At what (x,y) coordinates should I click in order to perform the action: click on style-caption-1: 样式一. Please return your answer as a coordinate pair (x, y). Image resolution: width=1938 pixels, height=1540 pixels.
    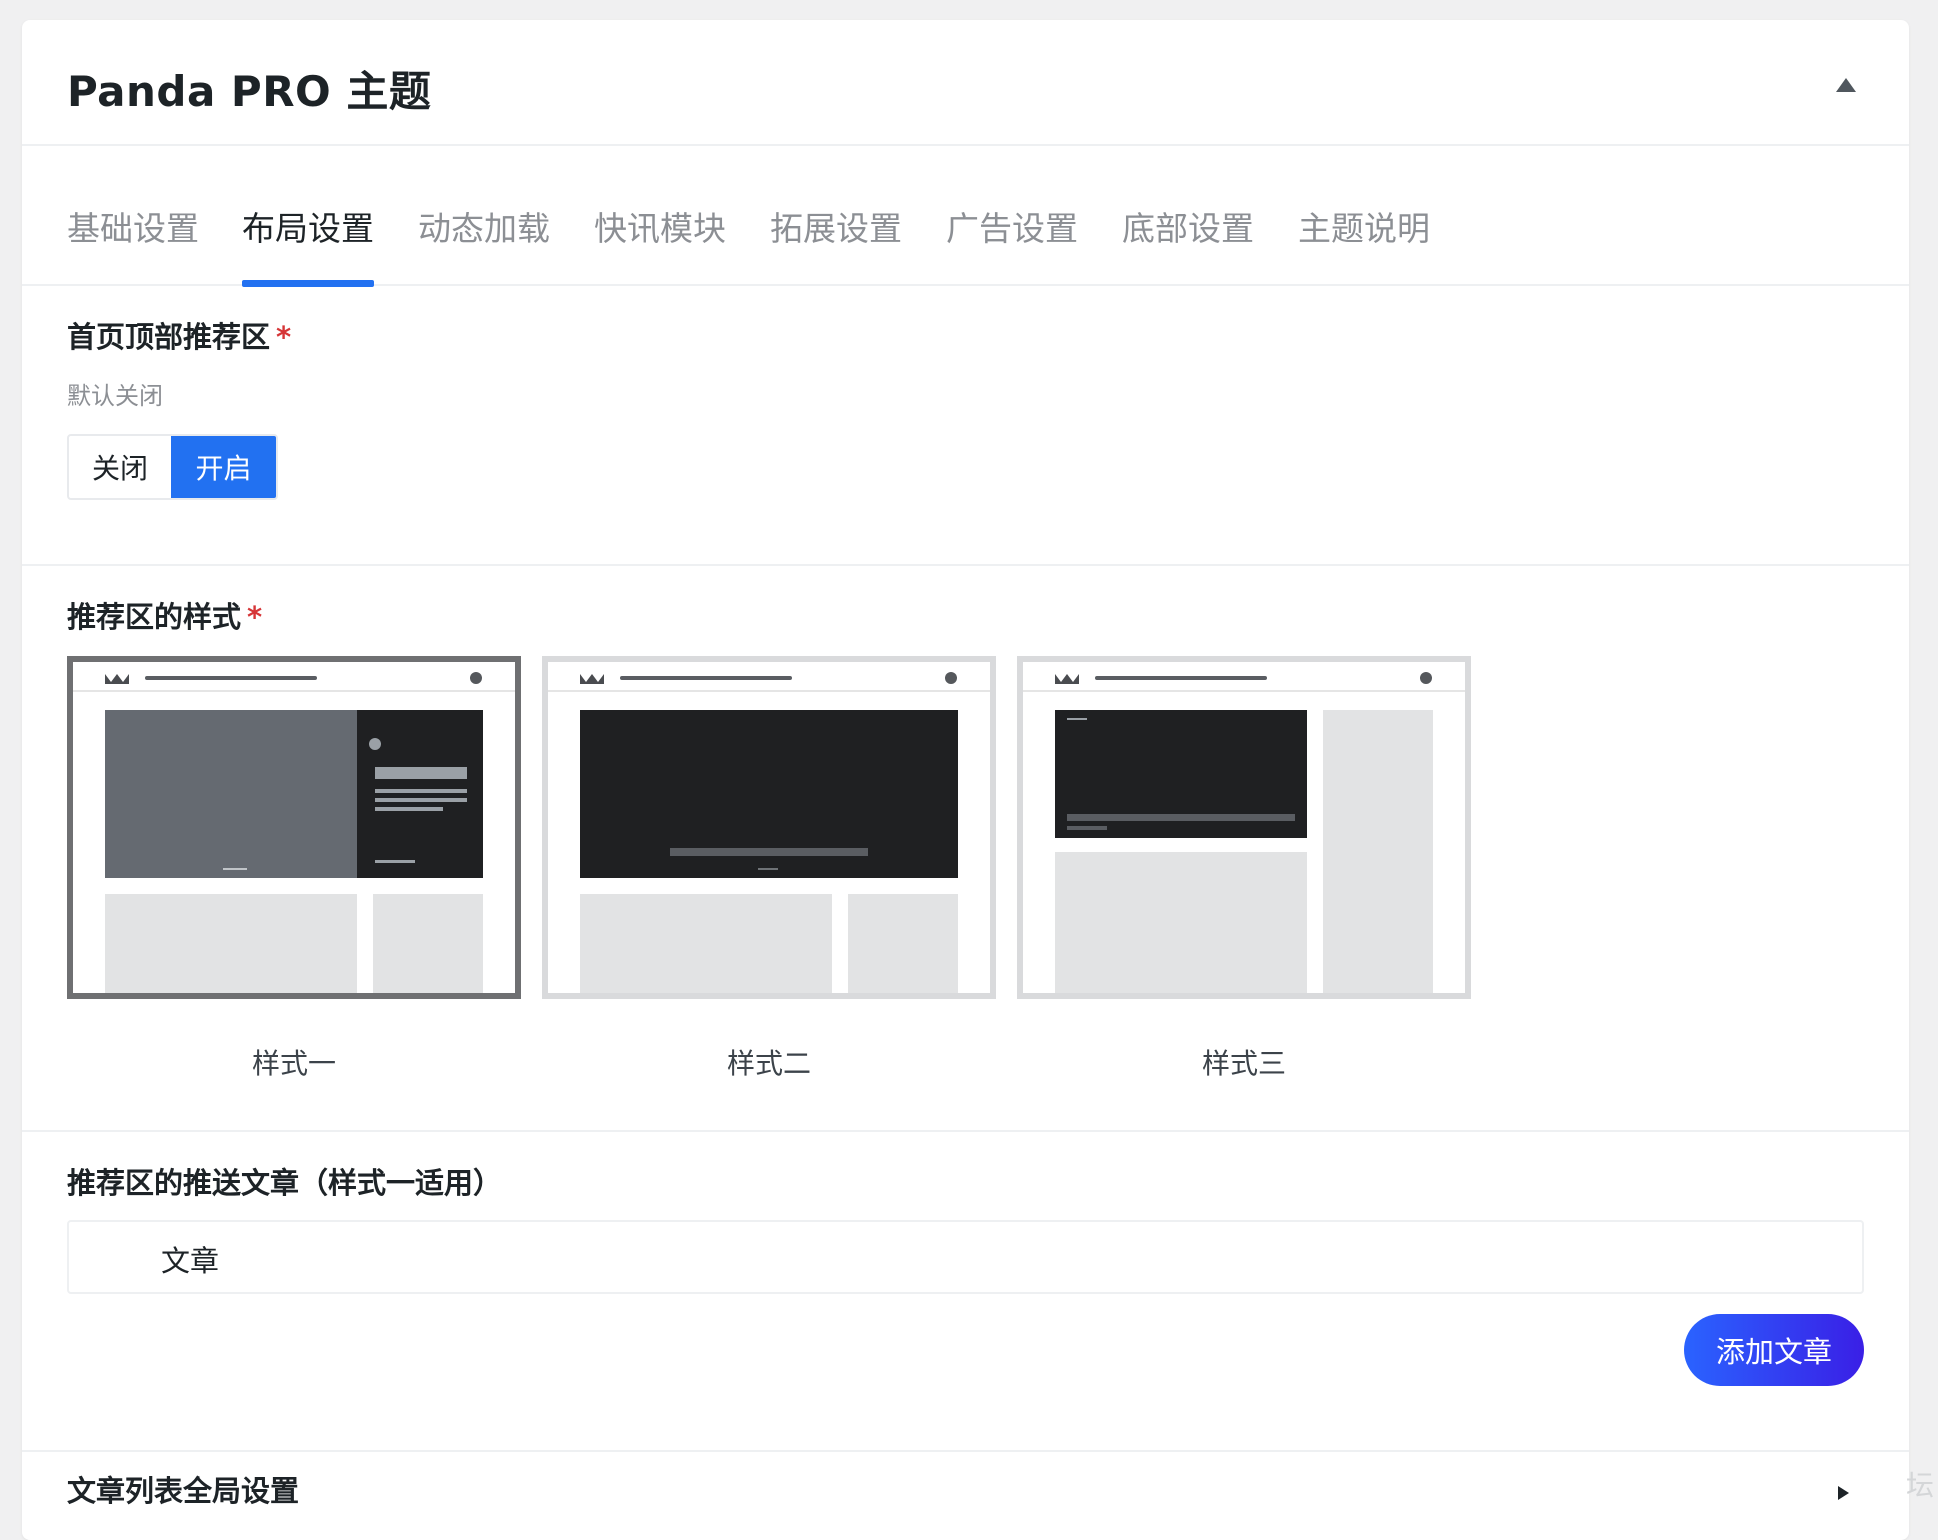
    Looking at the image, I should click on (293, 1063).